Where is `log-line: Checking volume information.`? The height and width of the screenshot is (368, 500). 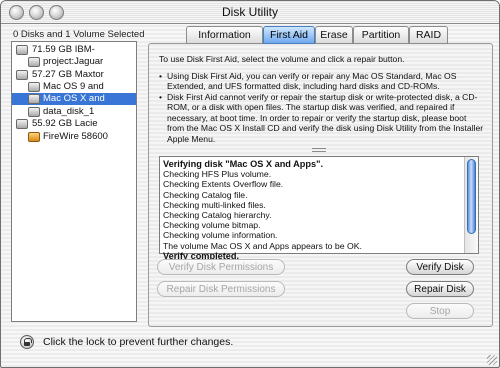
log-line: Checking volume information. is located at coordinates (220, 235).